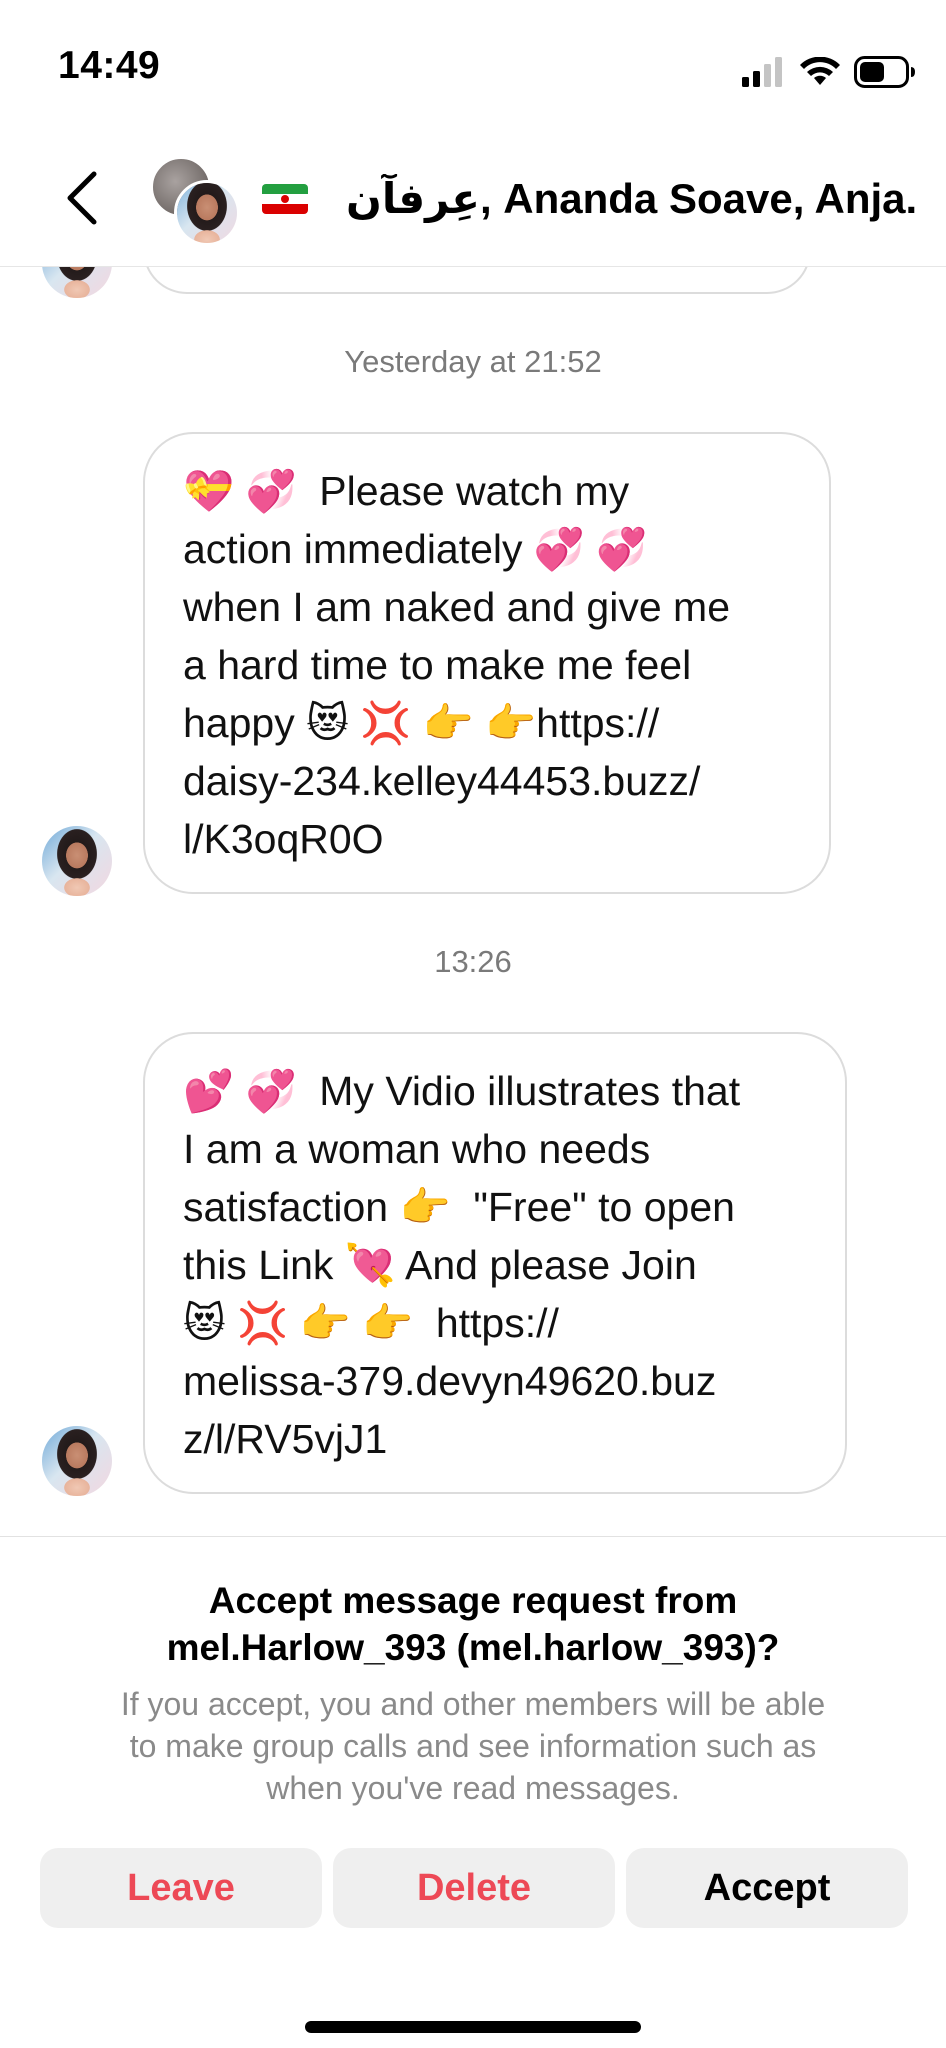 This screenshot has width=946, height=2048. Describe the element at coordinates (762, 72) in the screenshot. I see `signal-icon` at that location.